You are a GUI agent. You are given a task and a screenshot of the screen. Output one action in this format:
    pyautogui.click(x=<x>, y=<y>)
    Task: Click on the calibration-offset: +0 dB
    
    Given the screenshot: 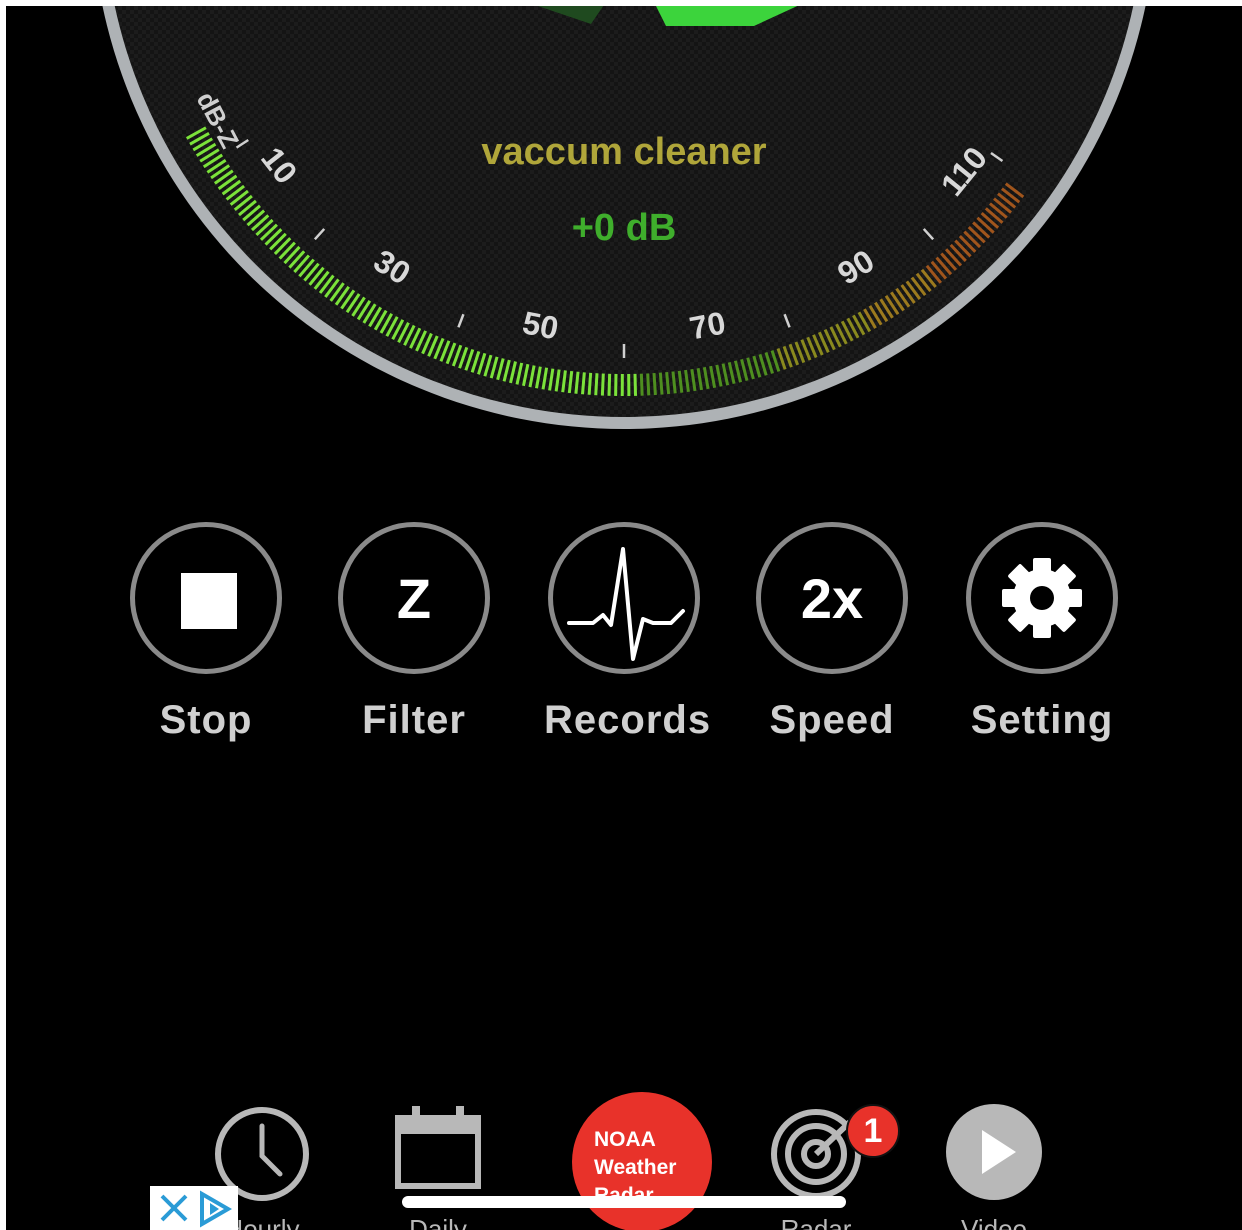 What is the action you would take?
    pyautogui.click(x=624, y=228)
    